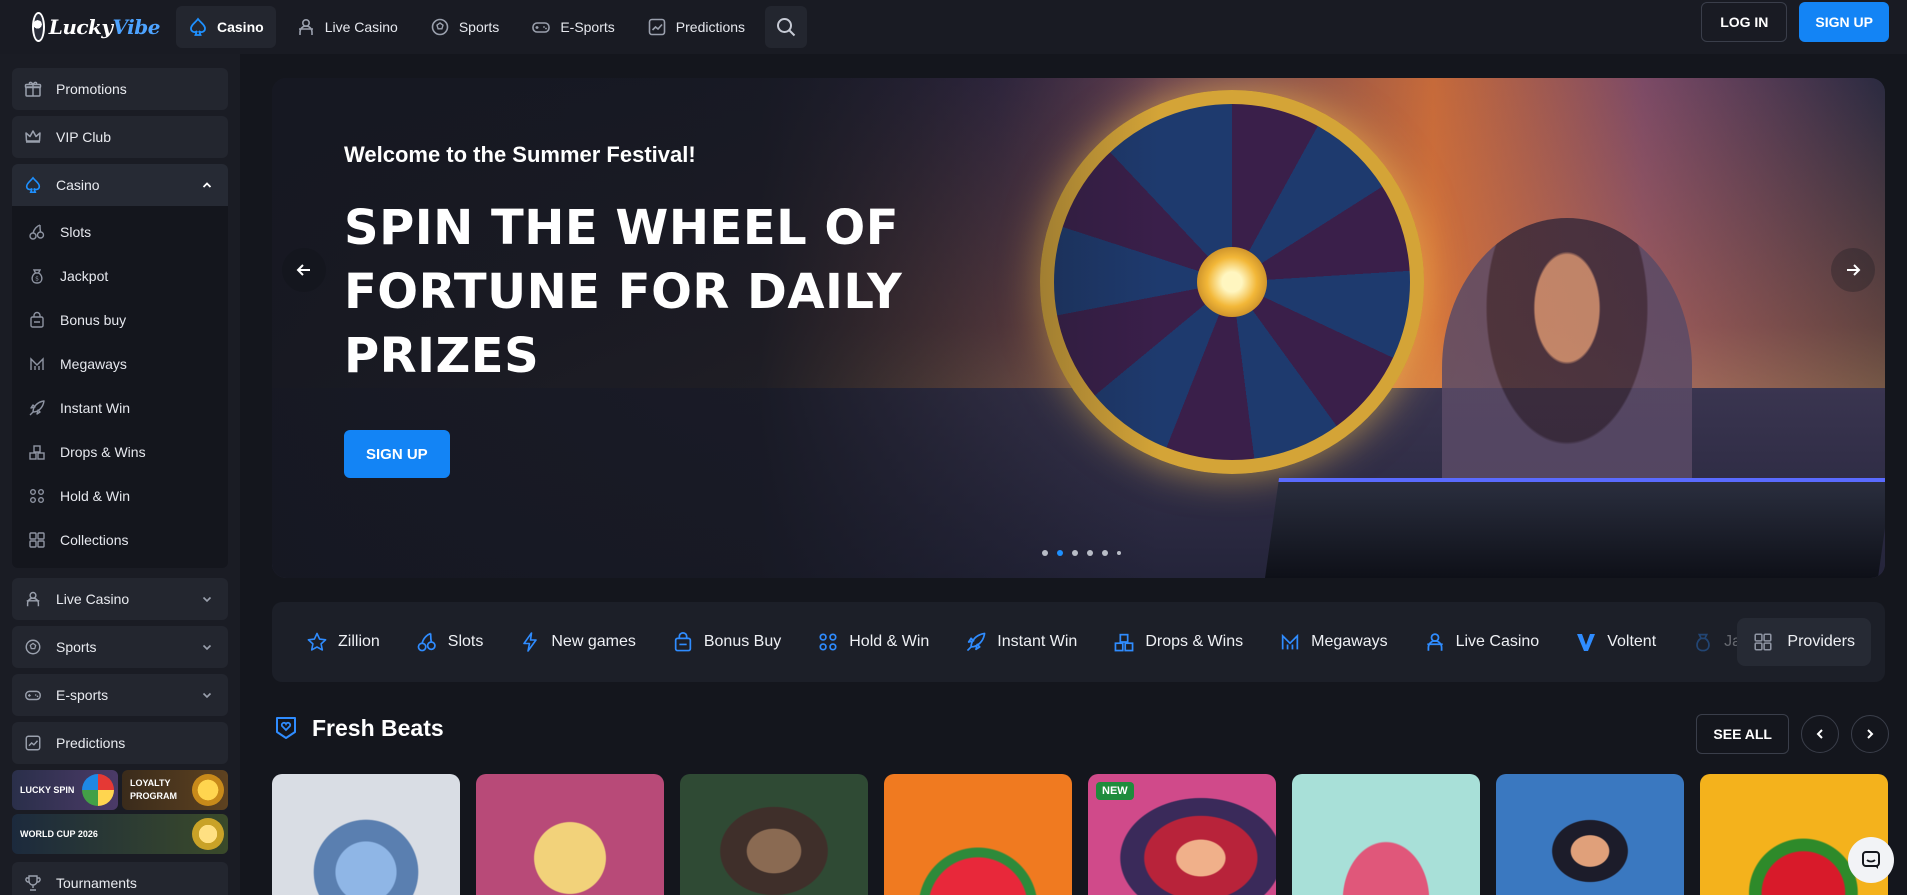 The height and width of the screenshot is (895, 1907). Describe the element at coordinates (120, 599) in the screenshot. I see `sidebar-item-live-casino: Live Casino` at that location.